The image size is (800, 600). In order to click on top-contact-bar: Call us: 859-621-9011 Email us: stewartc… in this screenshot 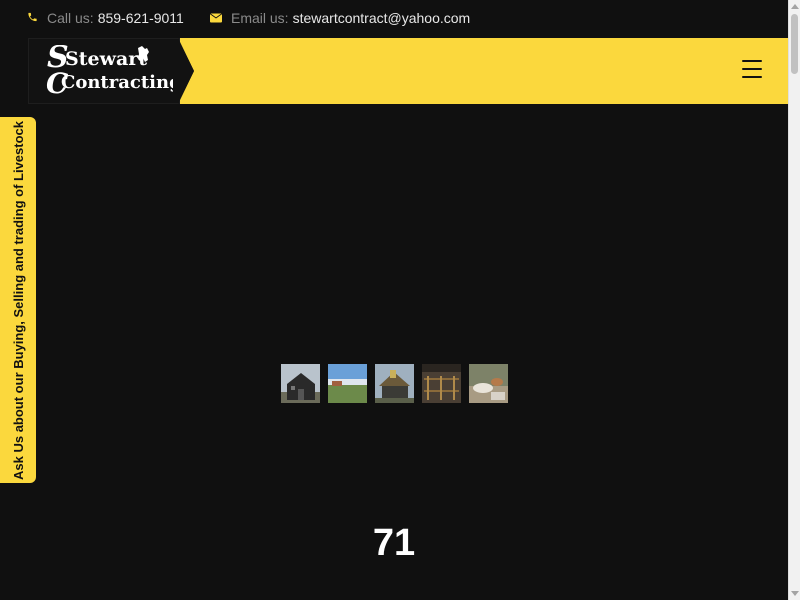, I will do `click(394, 18)`.